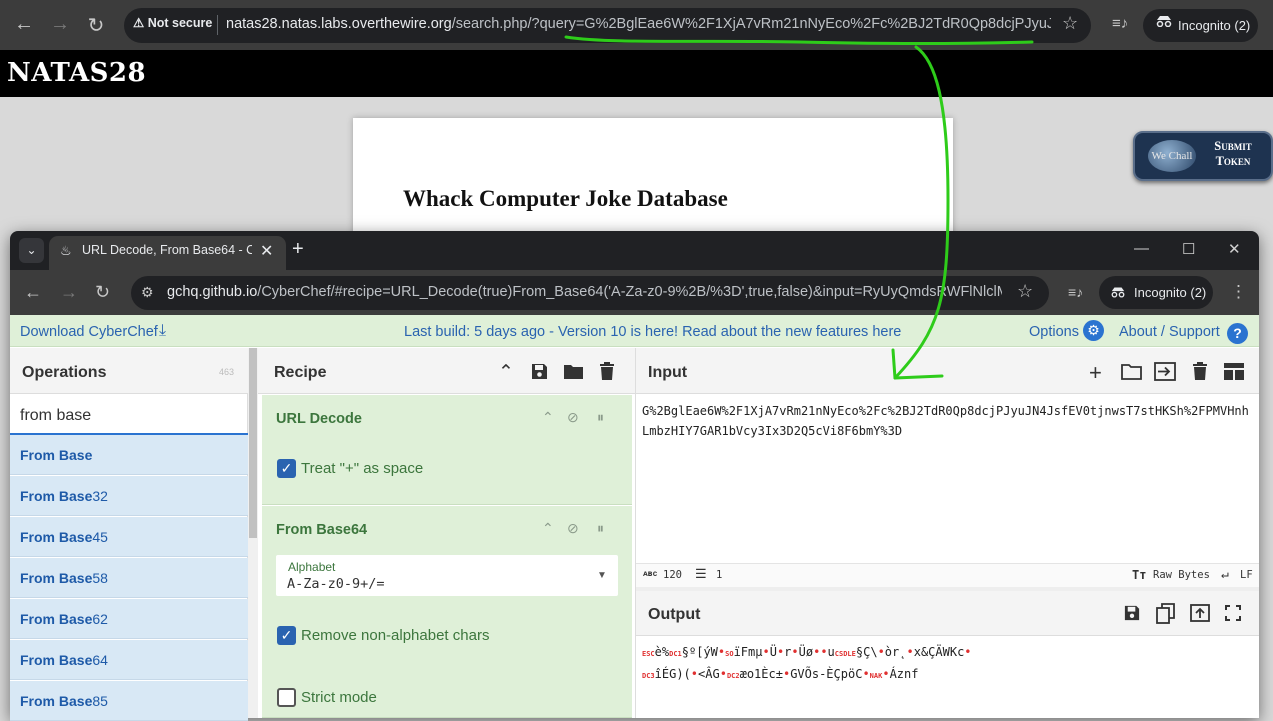 This screenshot has height=721, width=1273. What do you see at coordinates (129, 496) in the screenshot?
I see `op-from-base32: From Base32` at bounding box center [129, 496].